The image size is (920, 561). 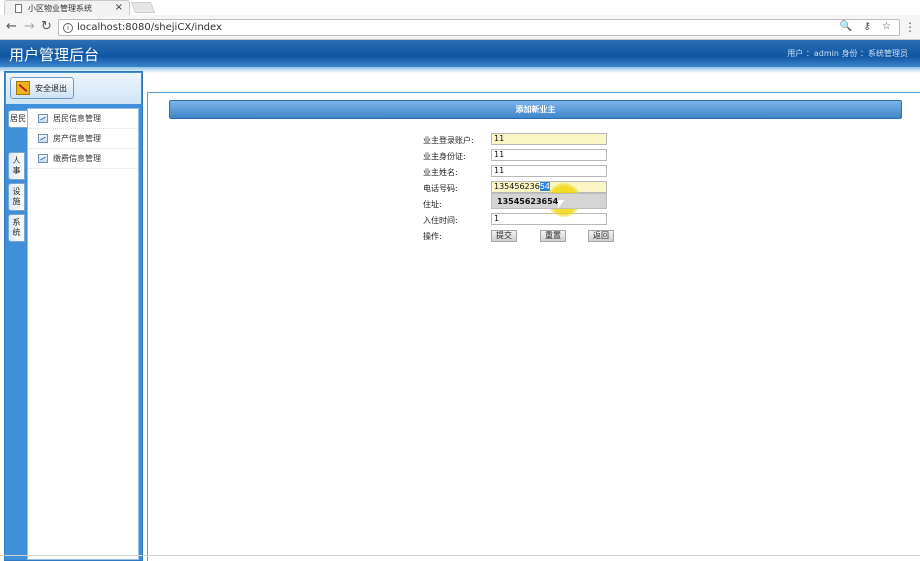 What do you see at coordinates (448, 140) in the screenshot?
I see `field-label: 业主登录账户:` at bounding box center [448, 140].